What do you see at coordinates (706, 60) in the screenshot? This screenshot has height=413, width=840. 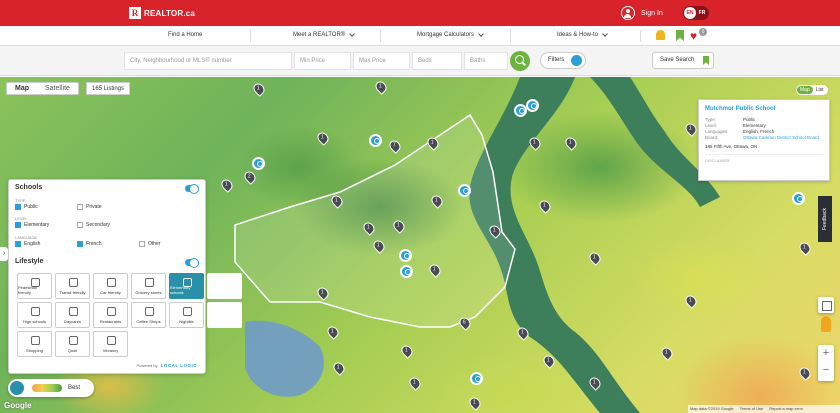 I see `bookmark-icon` at bounding box center [706, 60].